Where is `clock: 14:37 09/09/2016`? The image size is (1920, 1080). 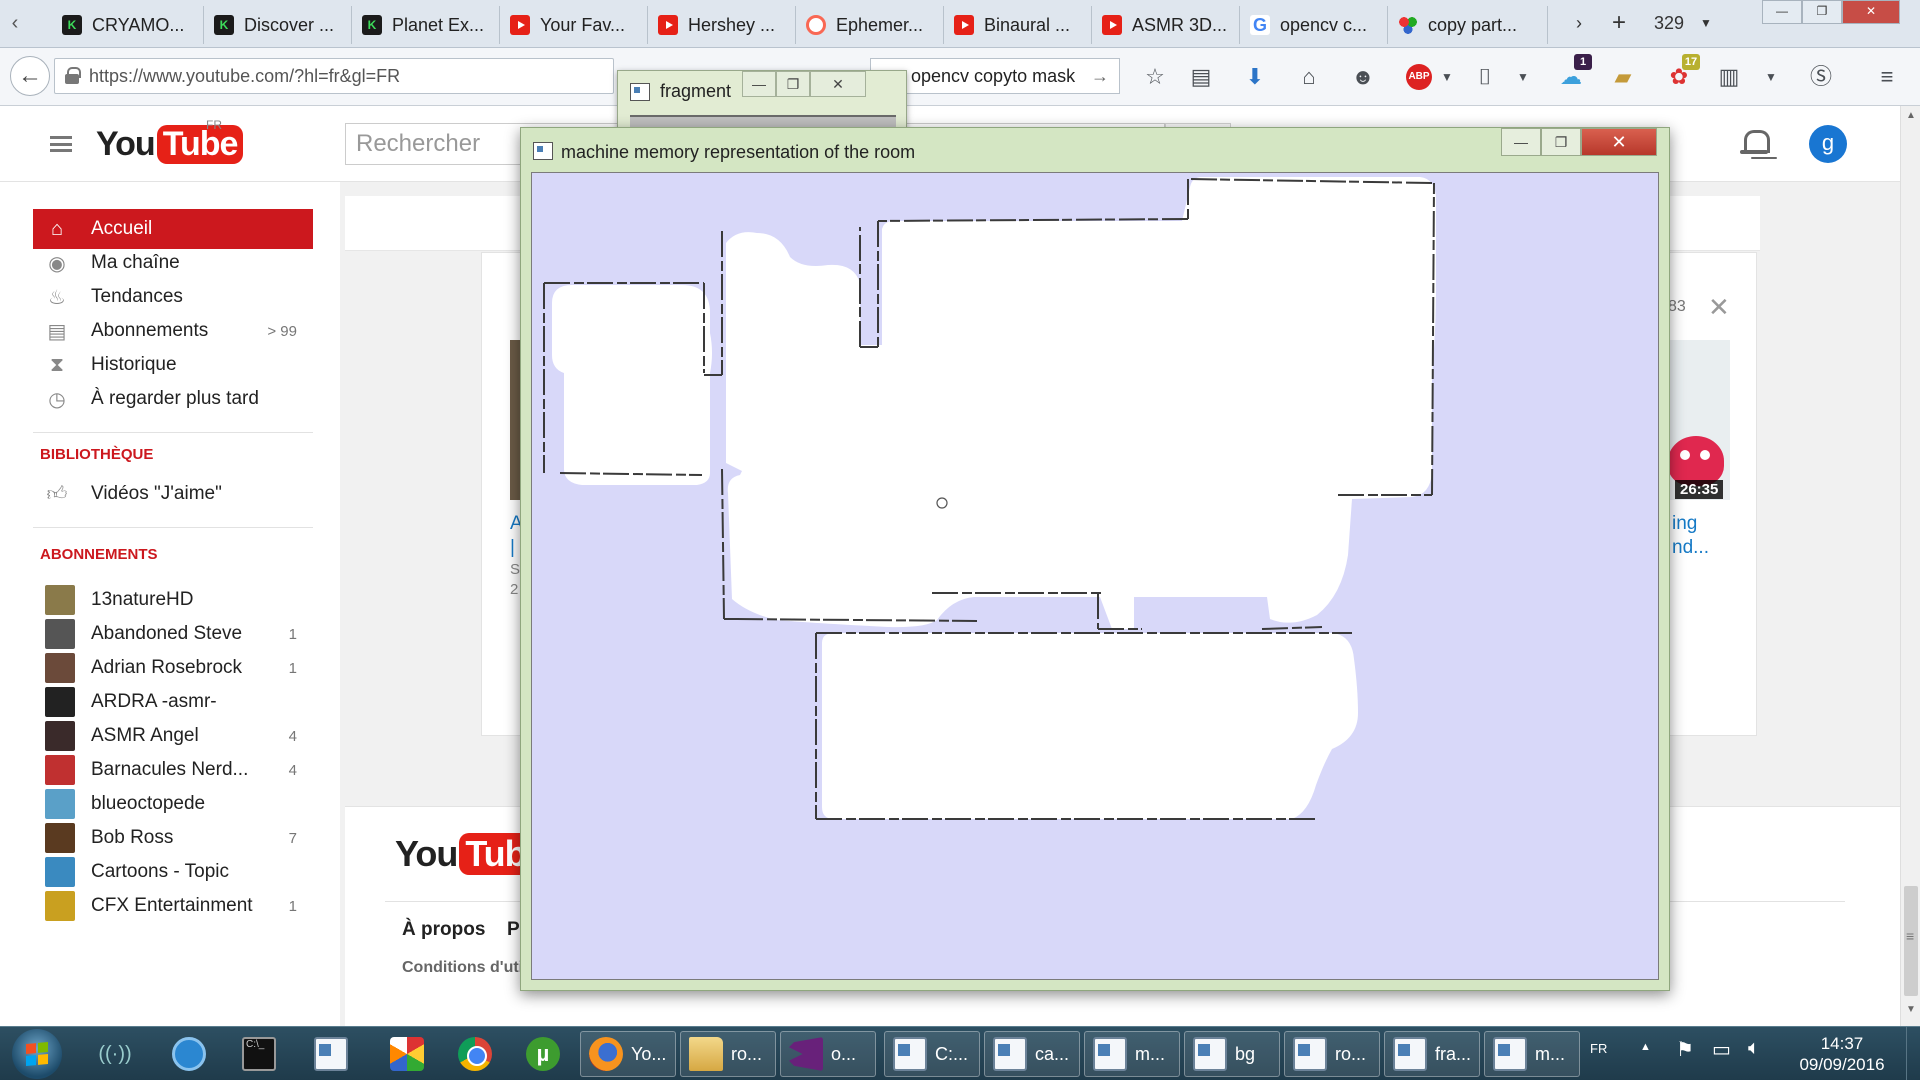 clock: 14:37 09/09/2016 is located at coordinates (1842, 1054).